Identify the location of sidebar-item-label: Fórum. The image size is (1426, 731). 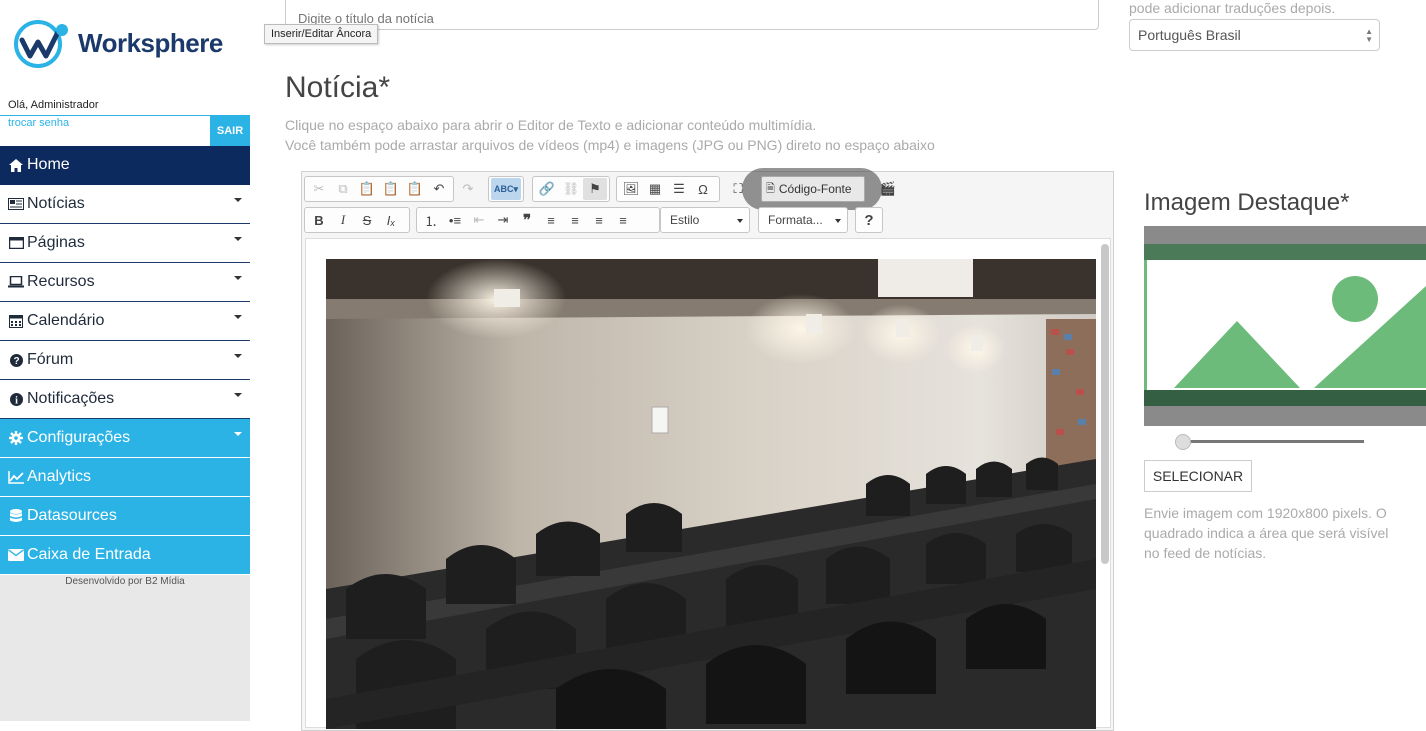
(50, 359).